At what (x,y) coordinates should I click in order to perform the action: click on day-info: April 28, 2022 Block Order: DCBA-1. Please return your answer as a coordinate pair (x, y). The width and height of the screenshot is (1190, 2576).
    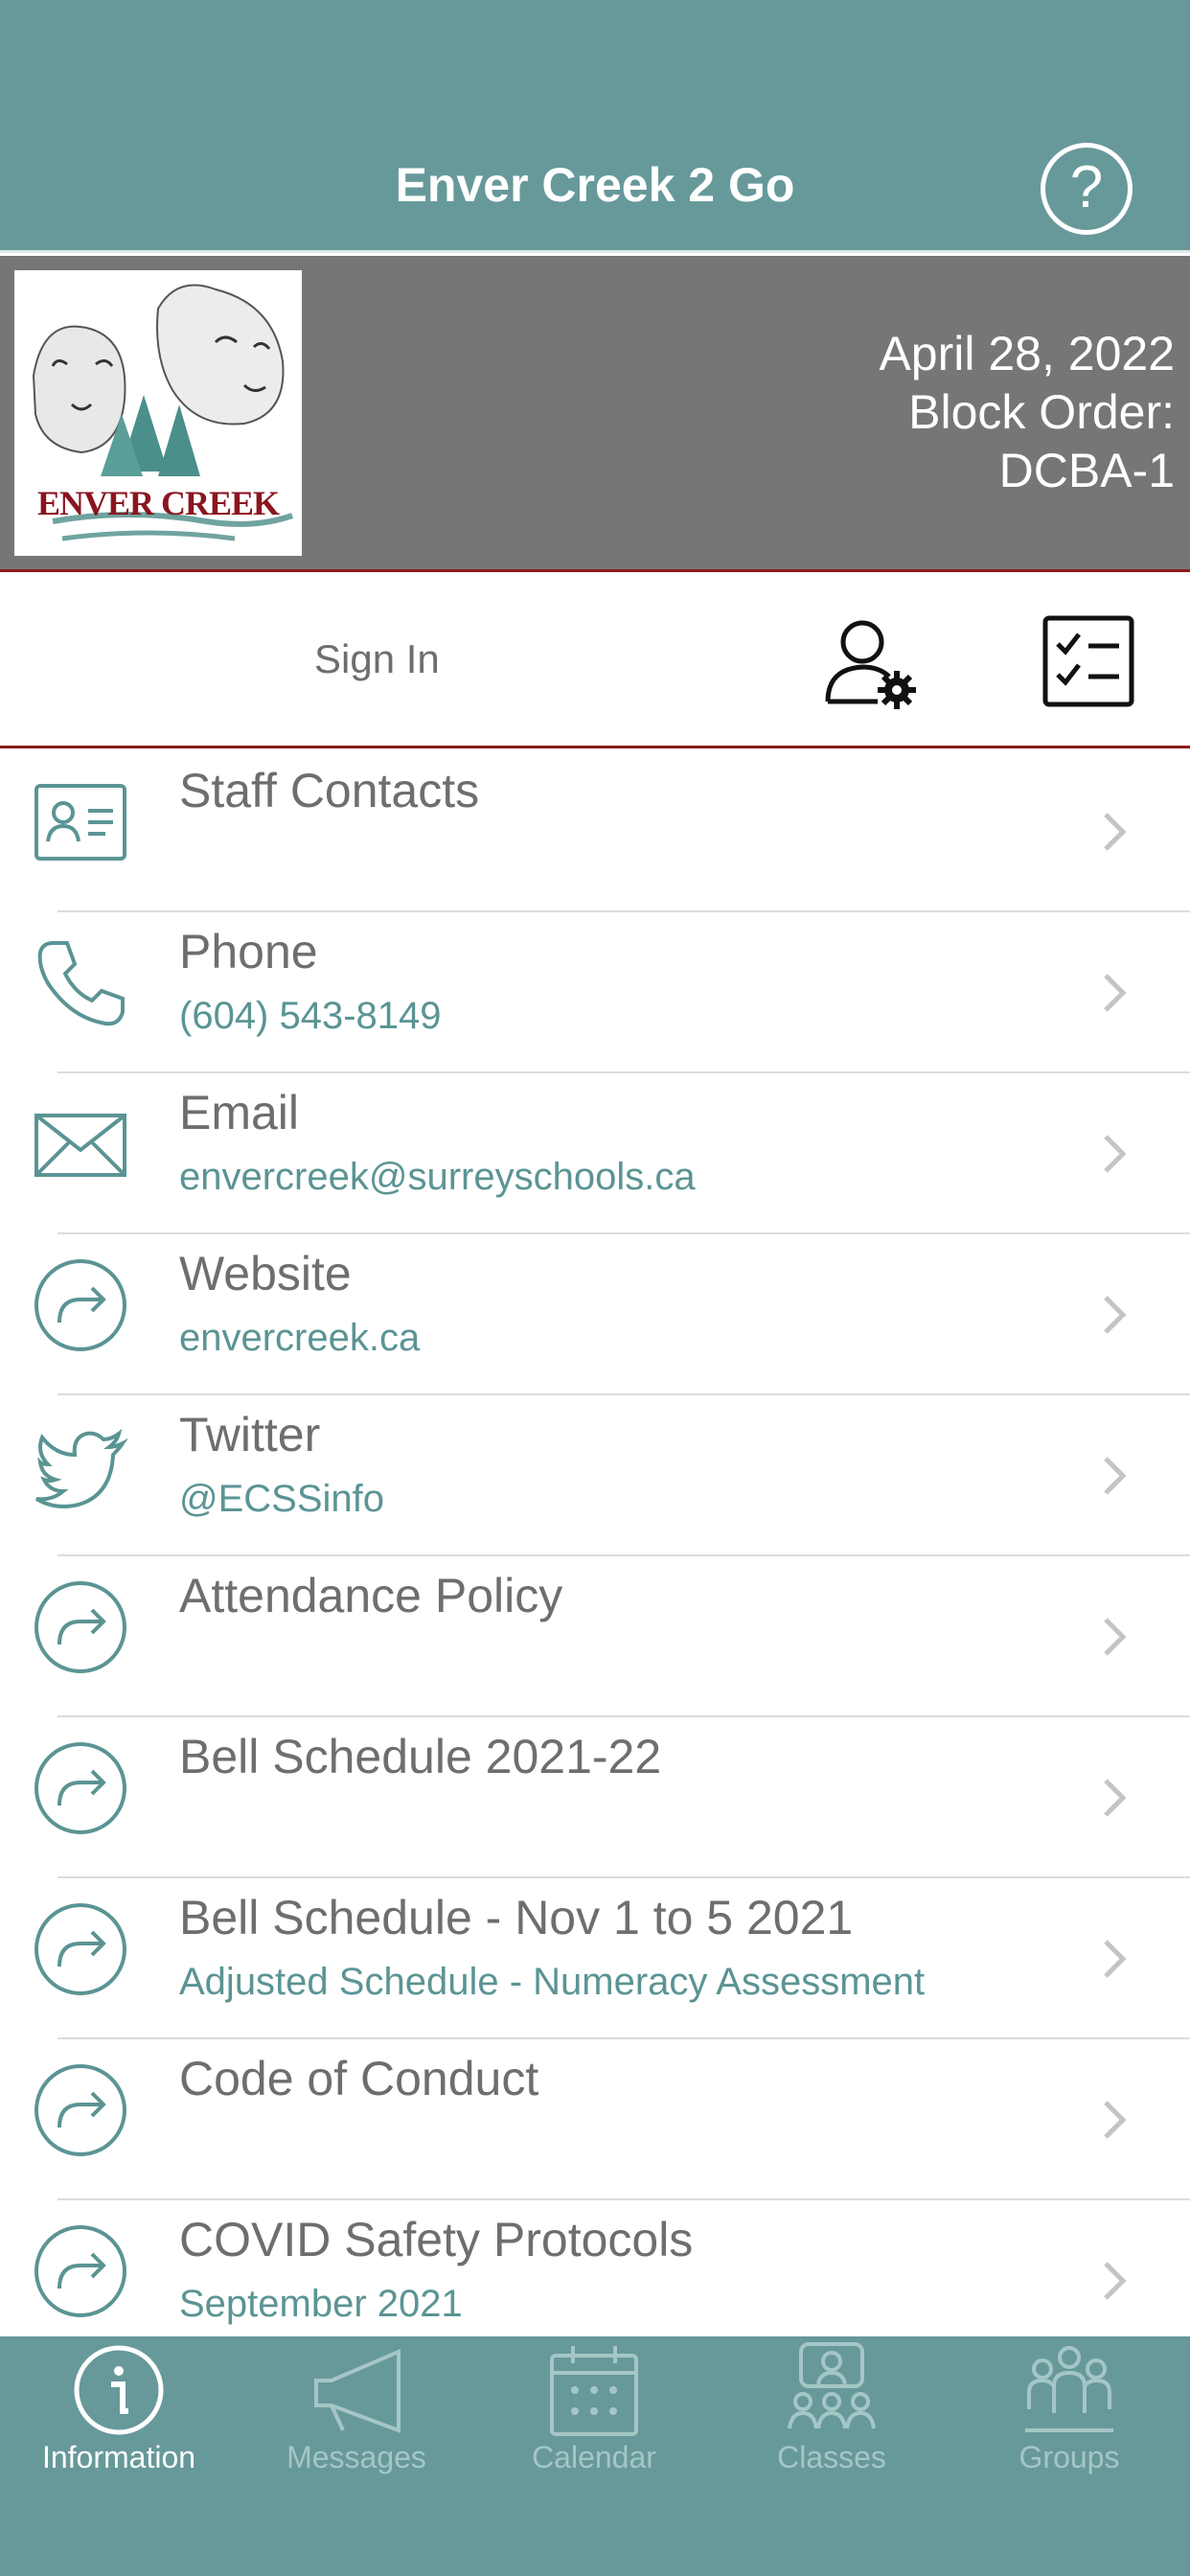
    Looking at the image, I should click on (1027, 412).